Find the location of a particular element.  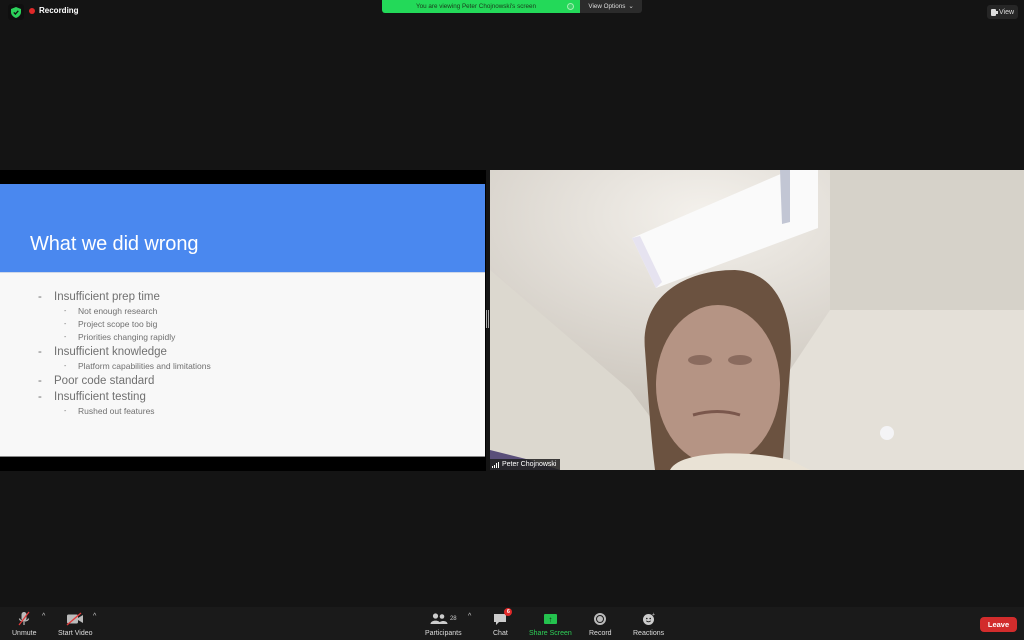

security-shield-icon is located at coordinates (16, 12).